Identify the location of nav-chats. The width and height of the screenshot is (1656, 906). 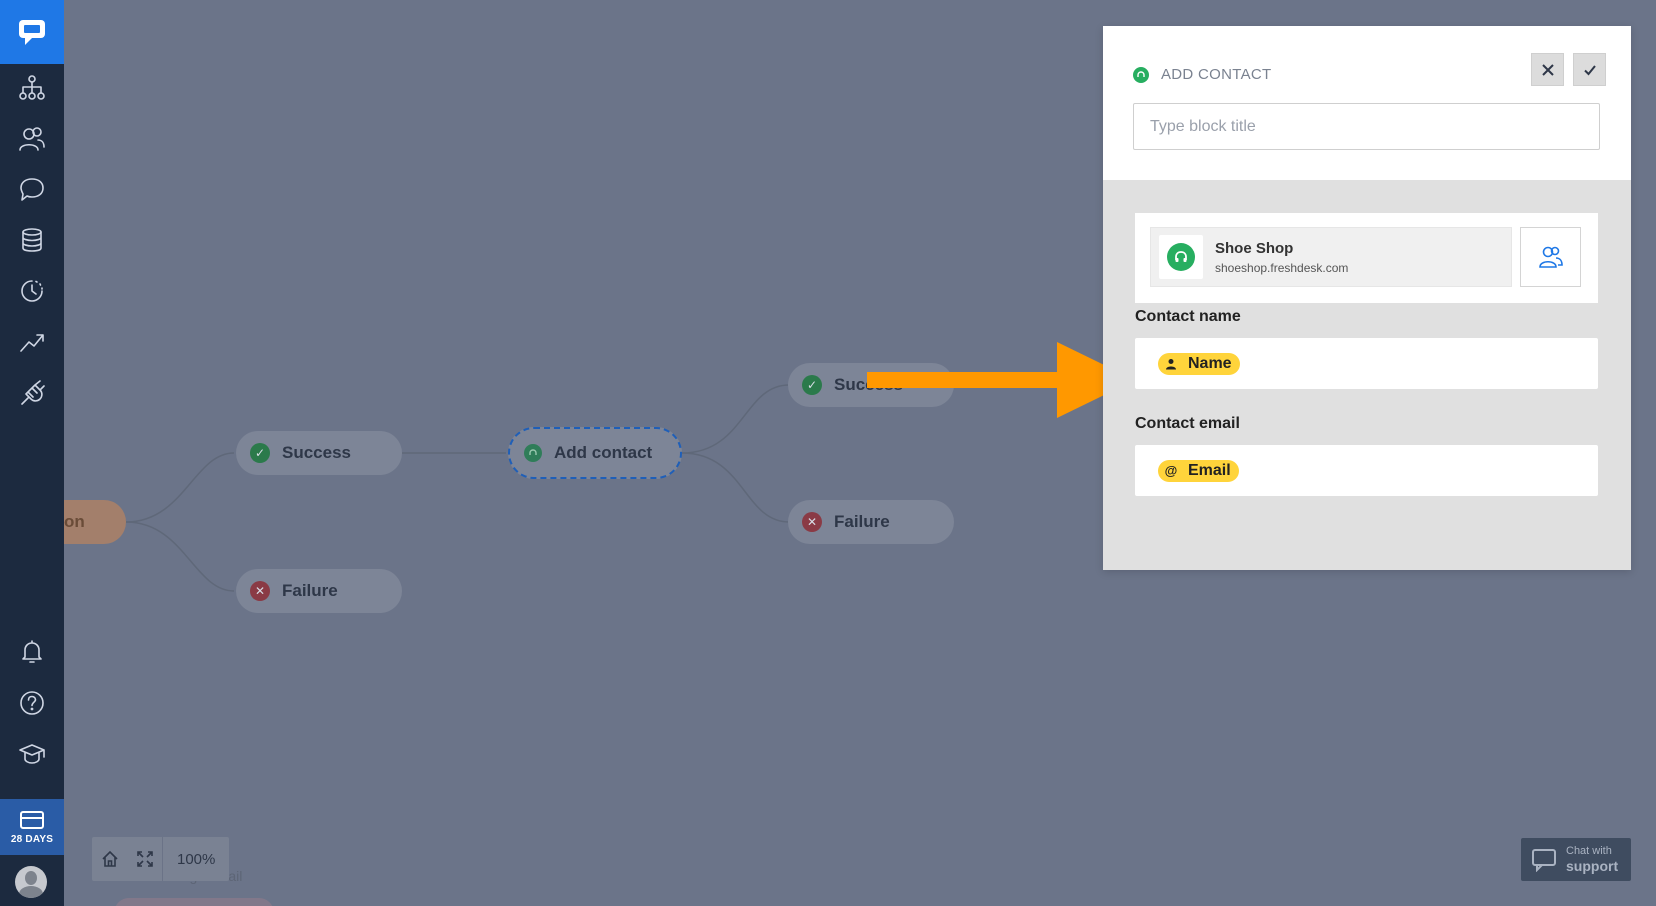
(32, 190).